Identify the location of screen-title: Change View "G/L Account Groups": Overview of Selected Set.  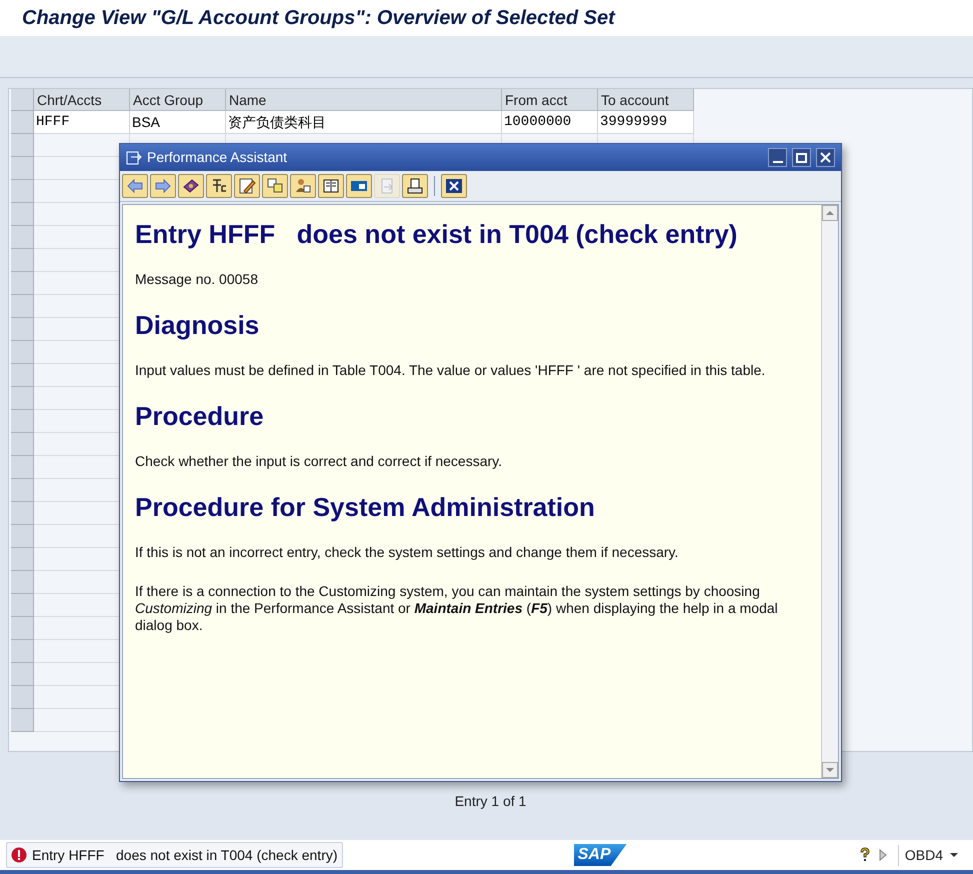
(318, 18).